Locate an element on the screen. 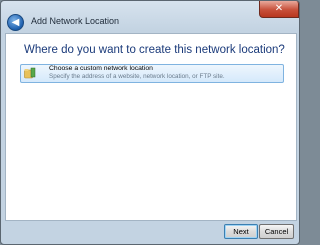  option-title: Choose a custom network location is located at coordinates (101, 68).